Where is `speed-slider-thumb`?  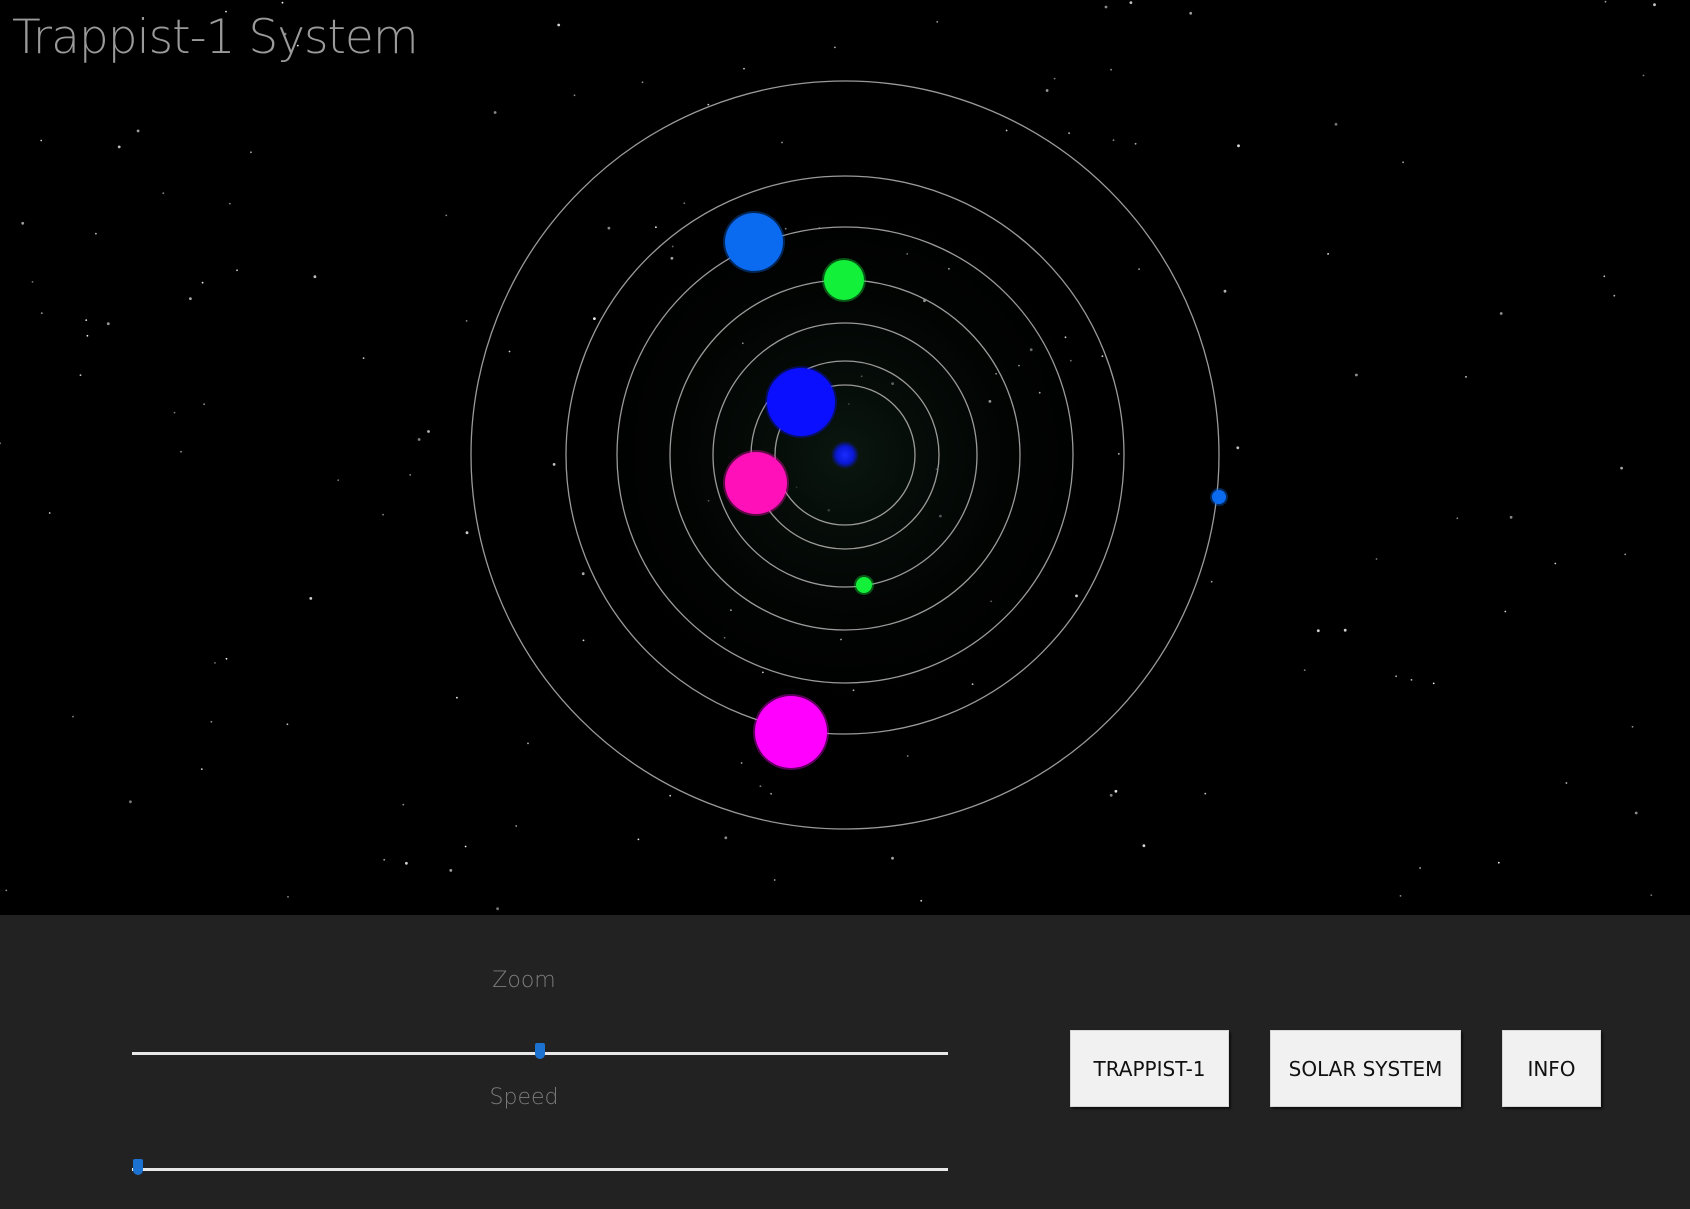
speed-slider-thumb is located at coordinates (138, 1167).